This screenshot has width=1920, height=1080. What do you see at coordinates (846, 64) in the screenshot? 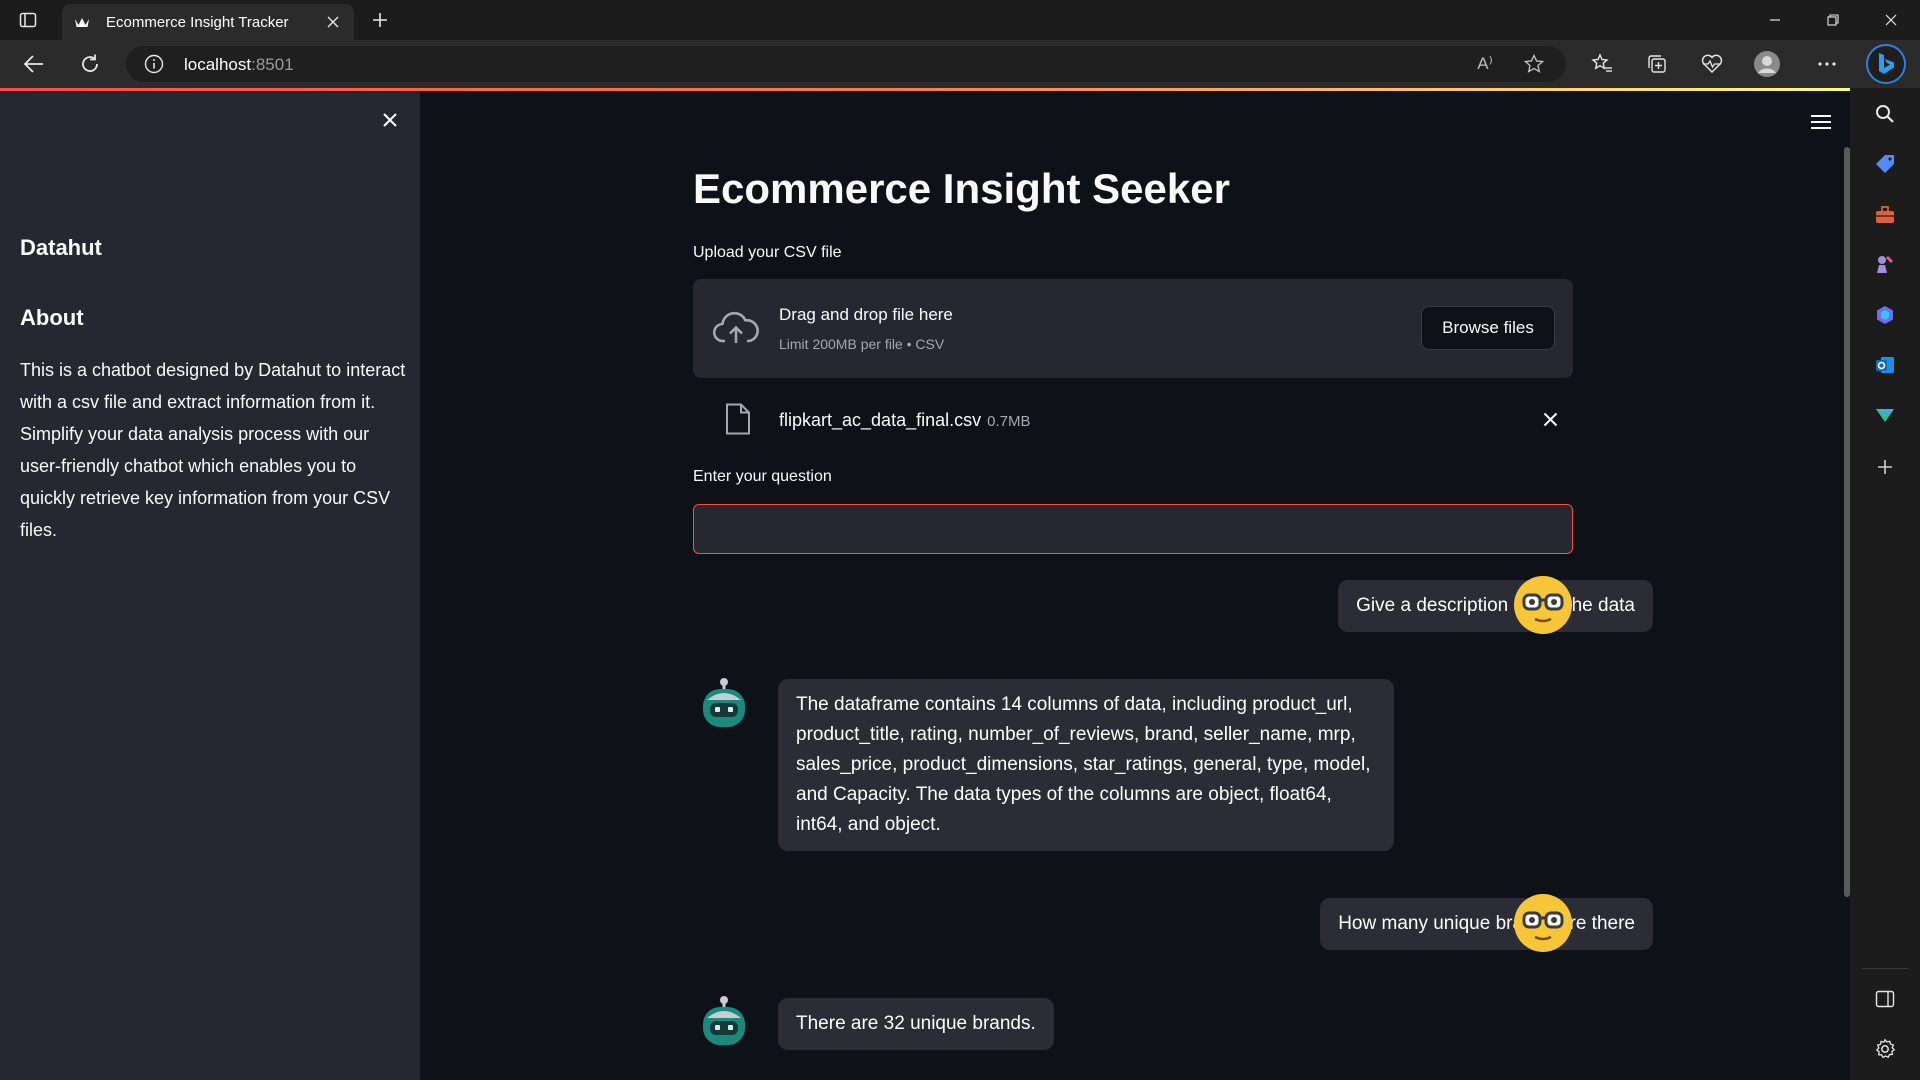
I see `address-bar: localhost:8501 A⁾` at bounding box center [846, 64].